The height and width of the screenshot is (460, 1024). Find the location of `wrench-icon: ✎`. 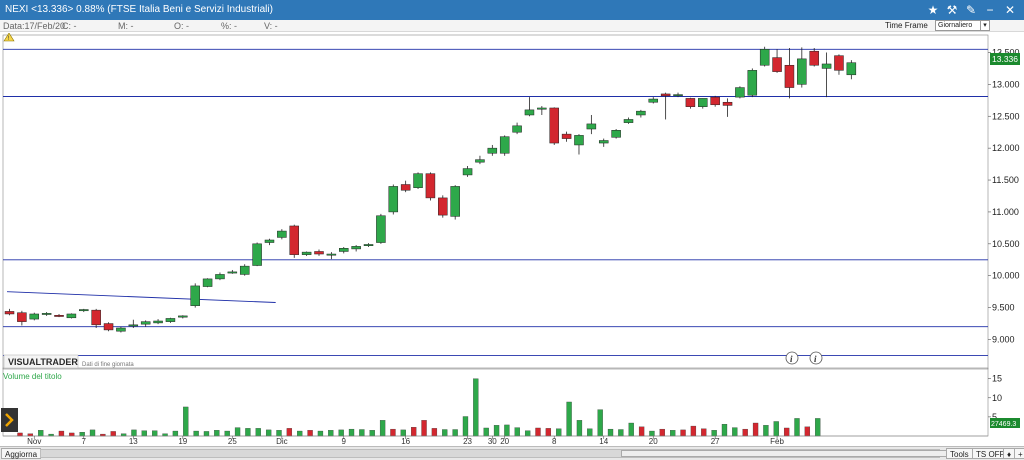

wrench-icon: ✎ is located at coordinates (971, 10).